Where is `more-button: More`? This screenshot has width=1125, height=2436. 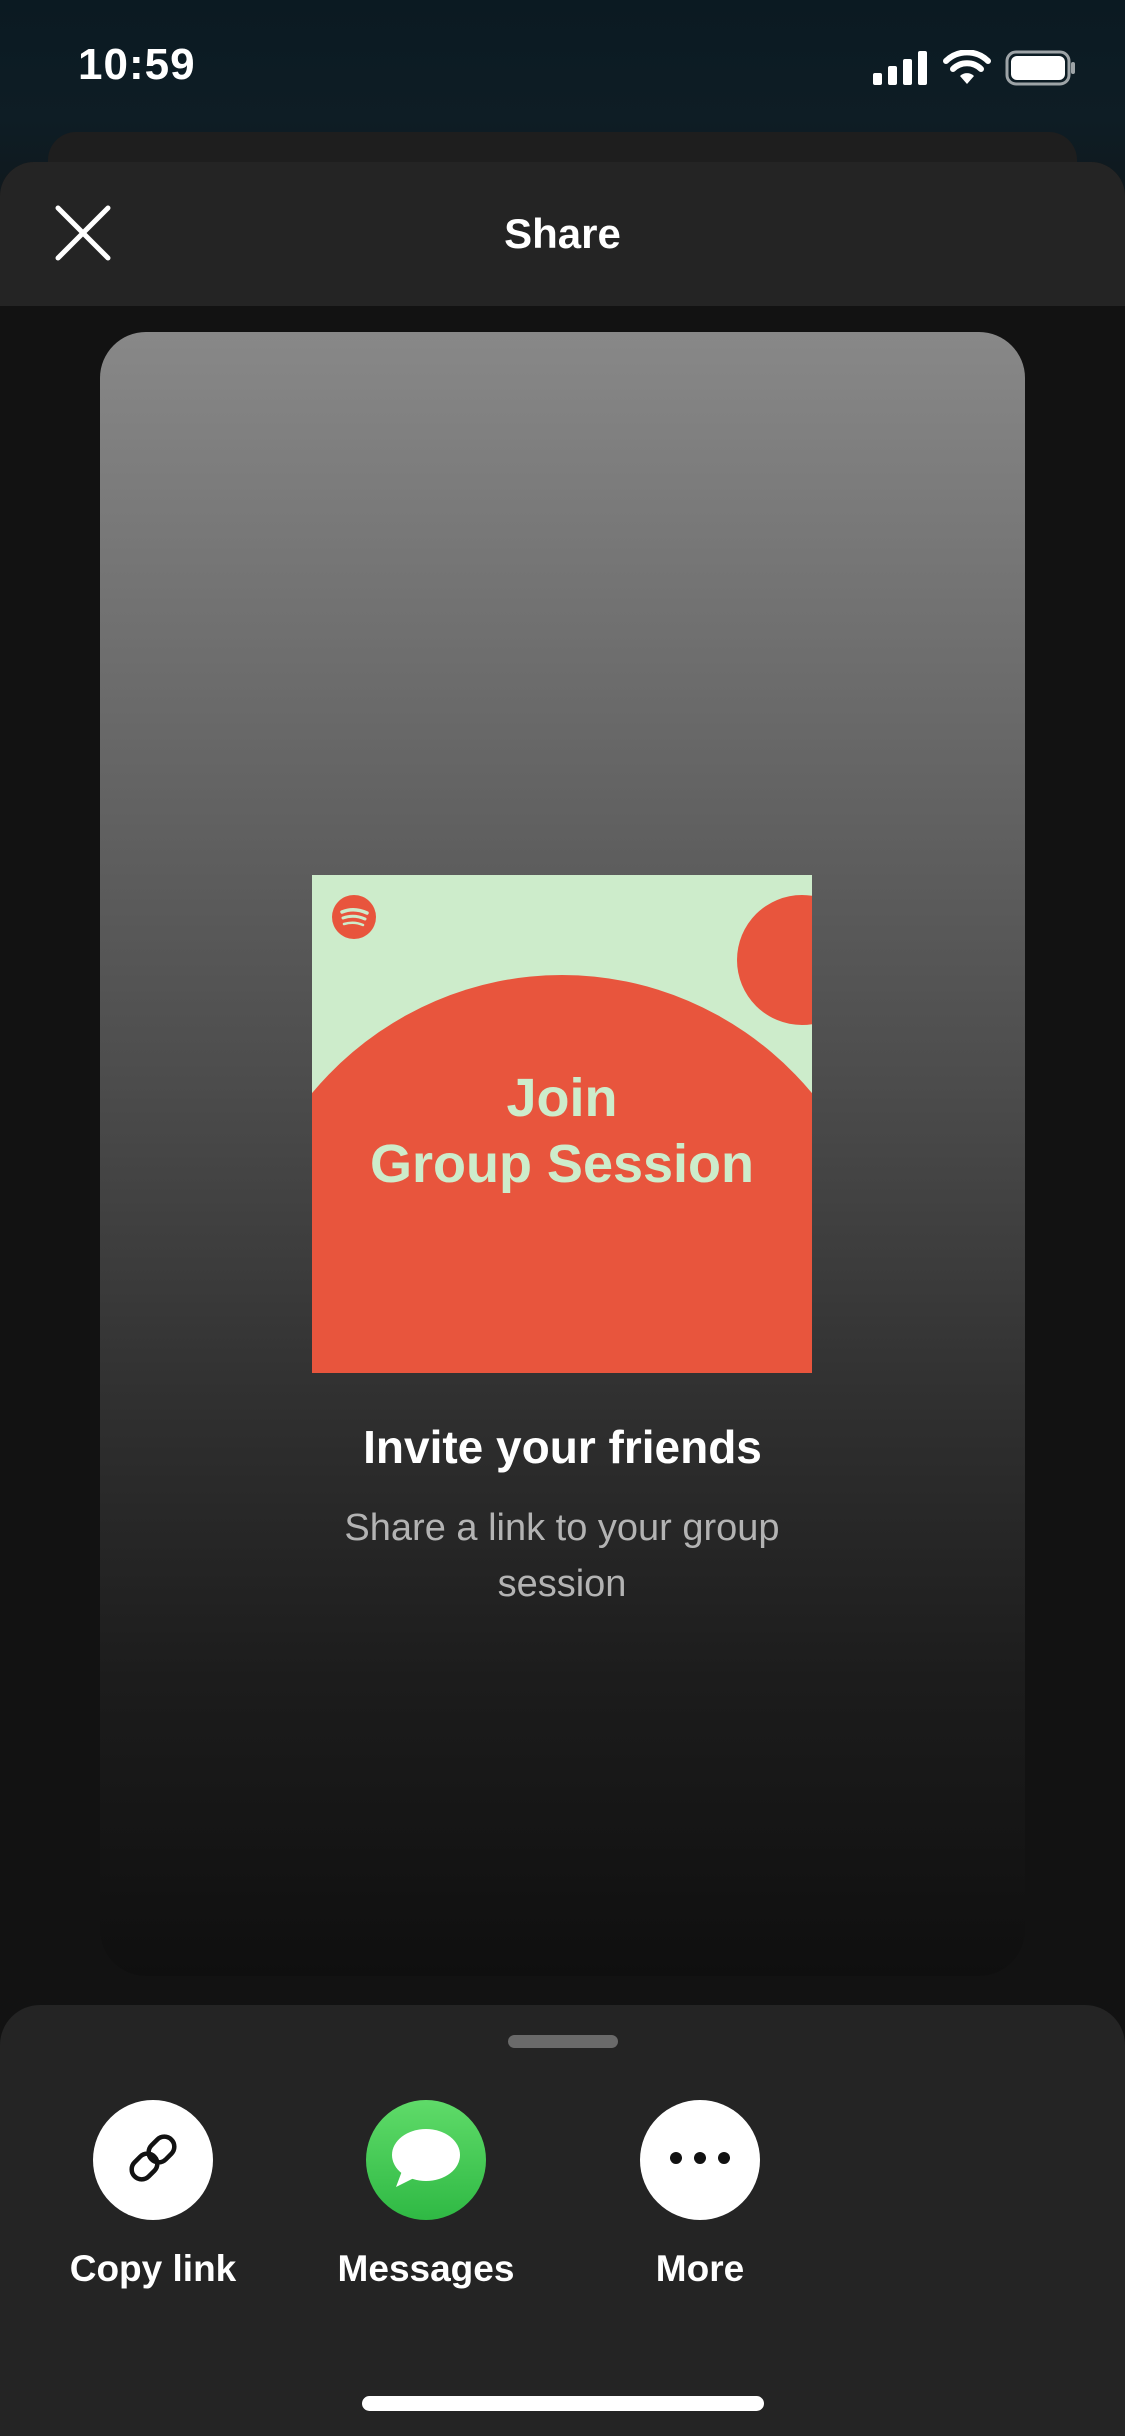 more-button: More is located at coordinates (700, 2200).